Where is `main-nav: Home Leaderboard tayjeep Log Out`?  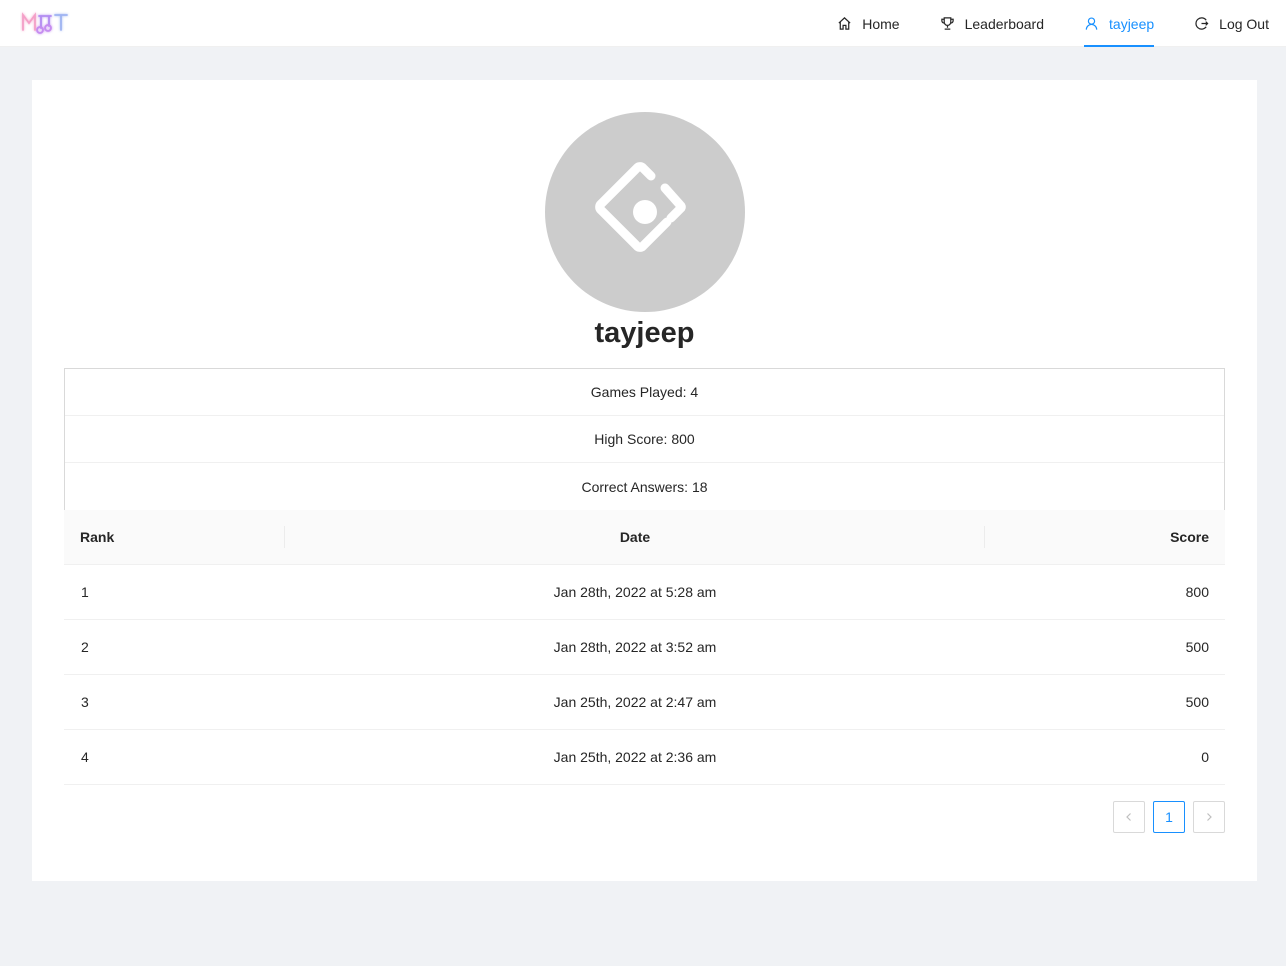
main-nav: Home Leaderboard tayjeep Log Out is located at coordinates (1051, 23).